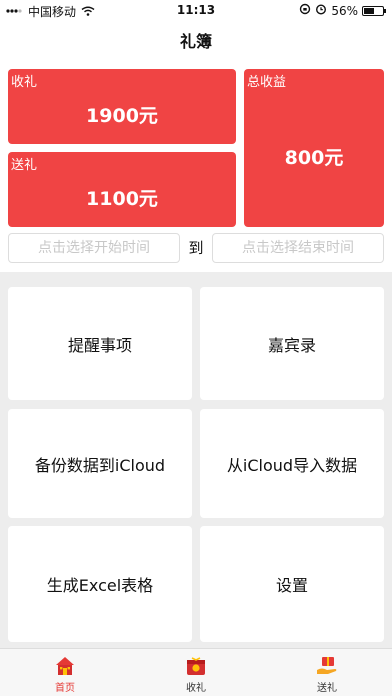 The image size is (392, 696). Describe the element at coordinates (267, 82) in the screenshot. I see `net-income-label: 总收益` at that location.